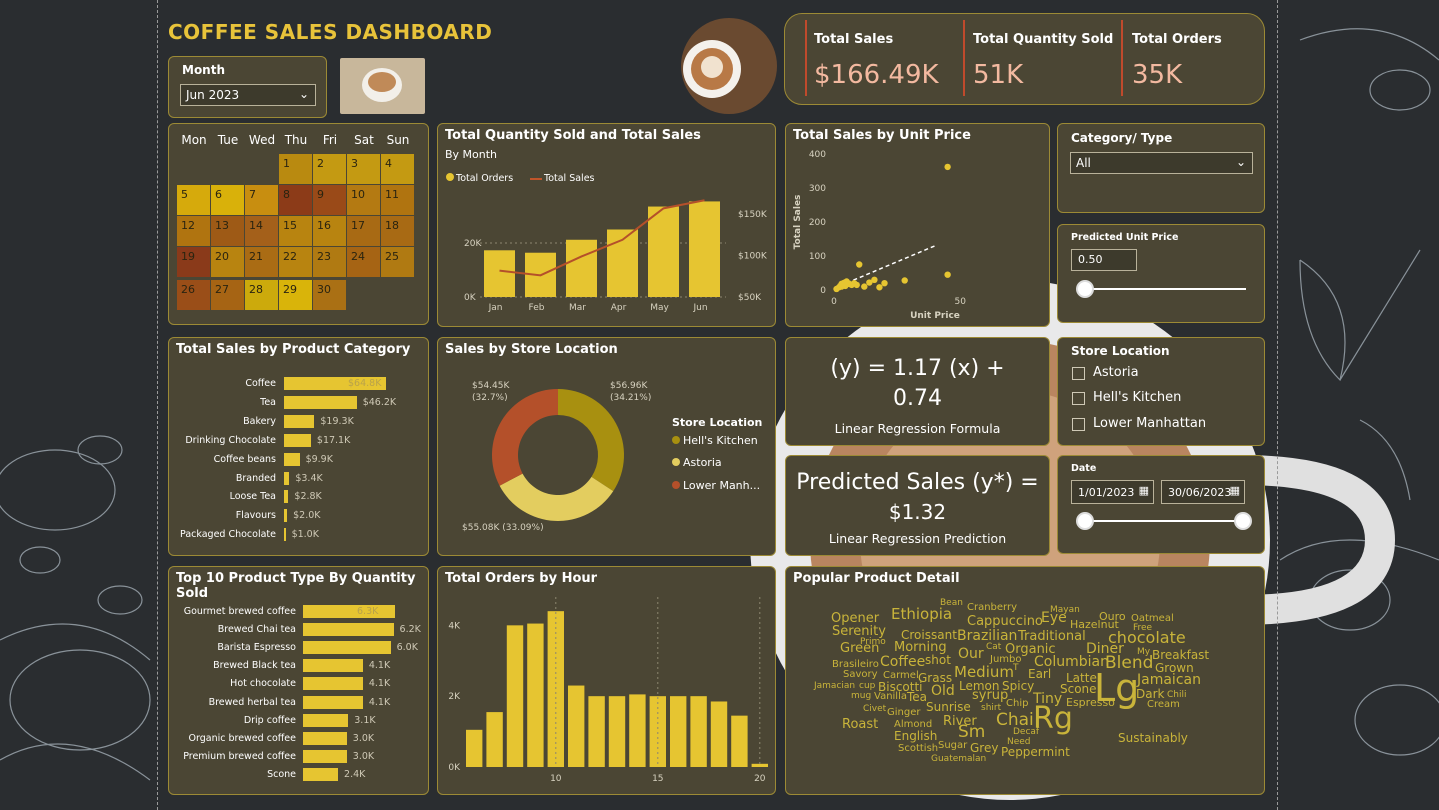  I want to click on x-tick-label: 20, so click(760, 779).